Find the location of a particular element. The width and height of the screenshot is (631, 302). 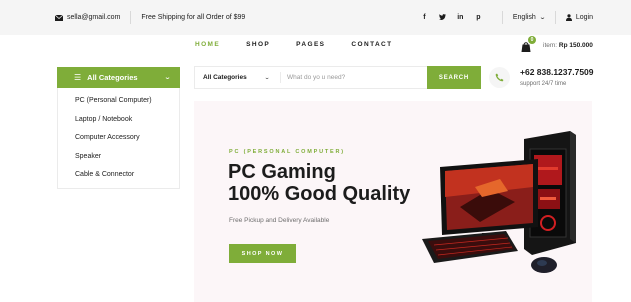

category-item: PC (Personal Computer) is located at coordinates (118, 106).